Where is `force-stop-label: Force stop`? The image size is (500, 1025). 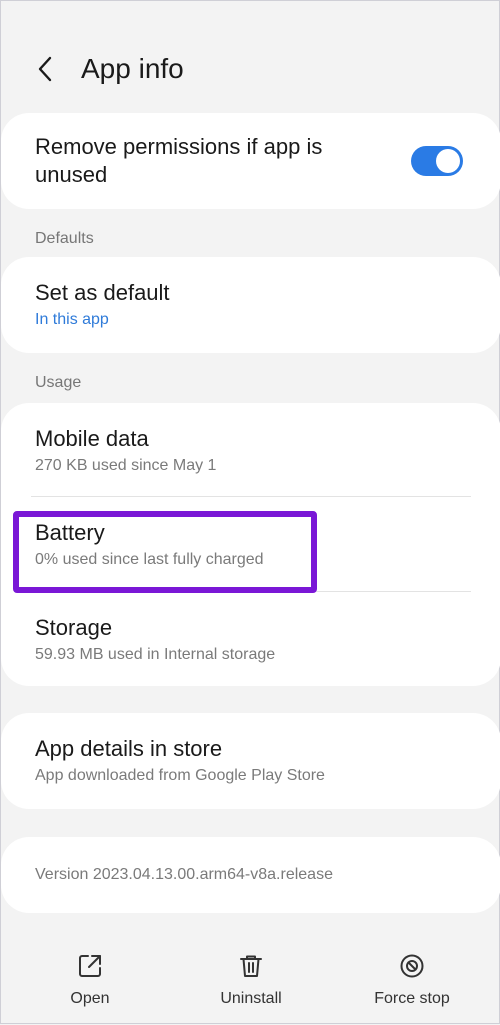 force-stop-label: Force stop is located at coordinates (412, 998).